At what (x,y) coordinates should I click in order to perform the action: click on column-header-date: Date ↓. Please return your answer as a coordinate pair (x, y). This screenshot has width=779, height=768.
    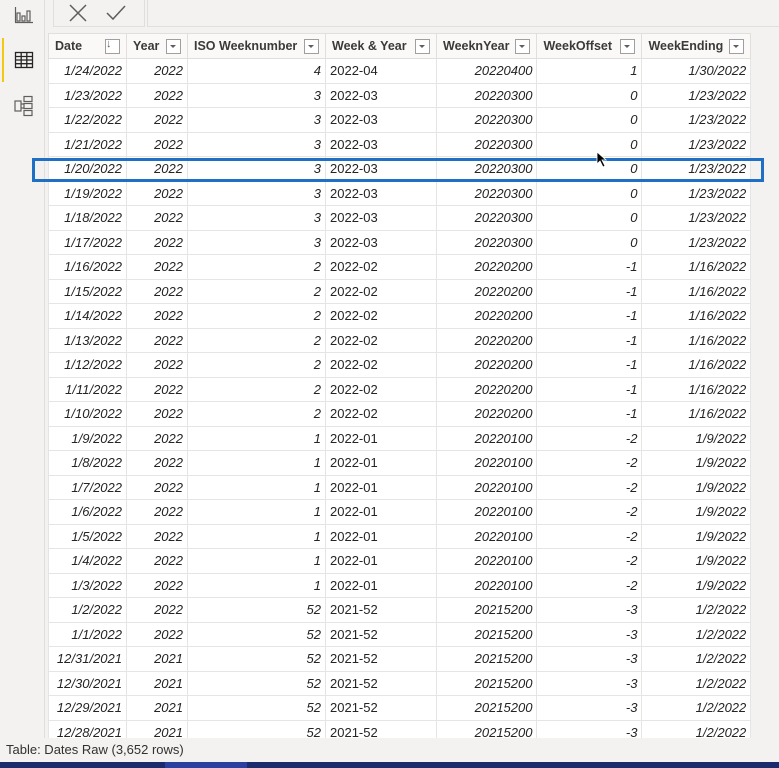
    Looking at the image, I should click on (87, 46).